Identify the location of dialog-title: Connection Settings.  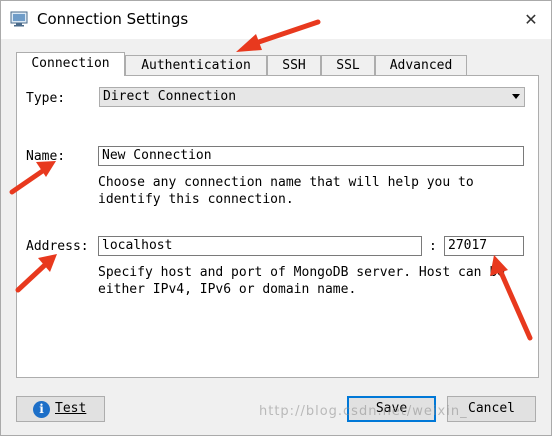
(113, 19).